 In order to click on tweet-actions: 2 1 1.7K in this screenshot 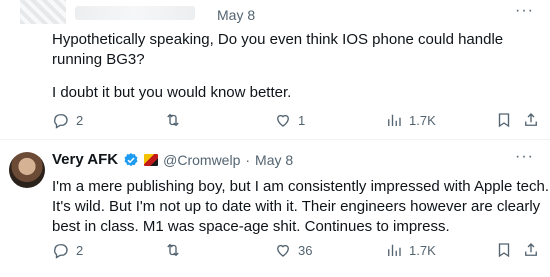, I will do `click(296, 122)`.